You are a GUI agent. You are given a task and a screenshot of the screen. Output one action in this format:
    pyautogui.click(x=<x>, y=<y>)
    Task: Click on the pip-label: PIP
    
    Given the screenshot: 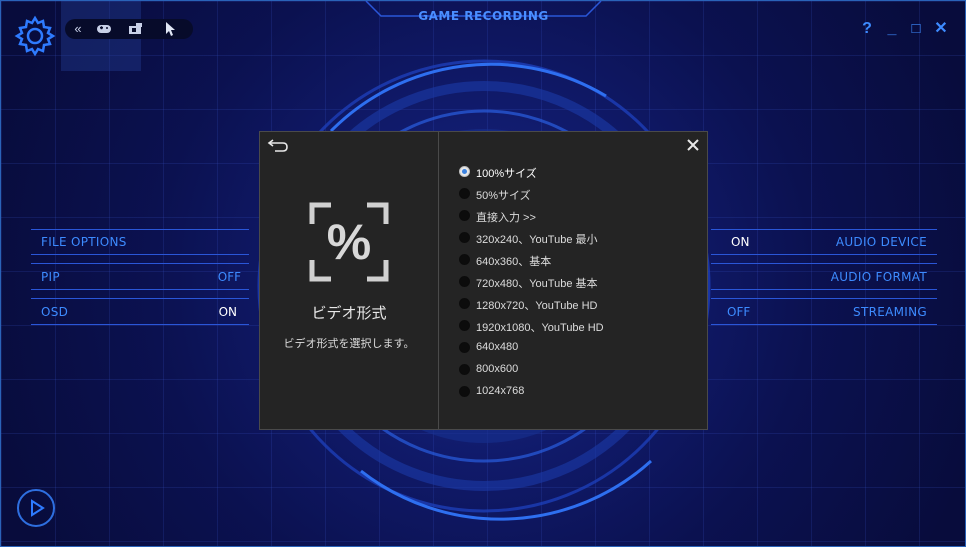 What is the action you would take?
    pyautogui.click(x=50, y=277)
    